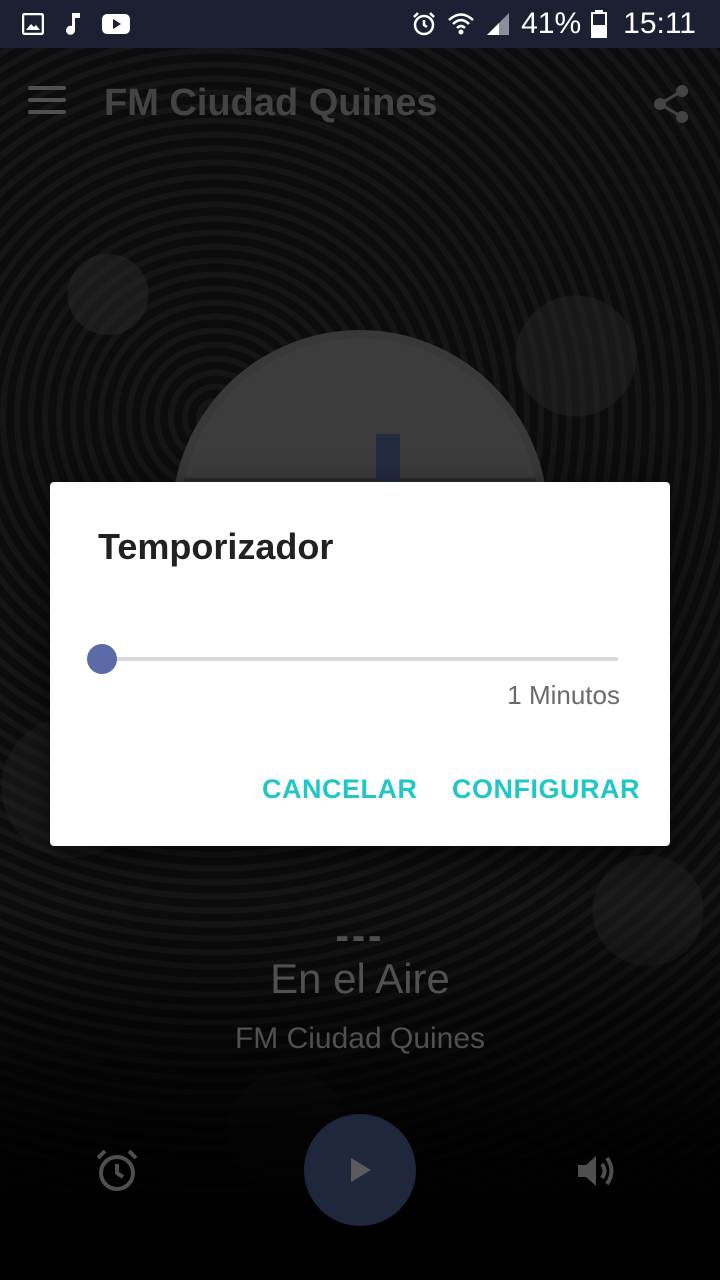 The image size is (720, 1280). I want to click on timer-slider-thumb, so click(102, 659).